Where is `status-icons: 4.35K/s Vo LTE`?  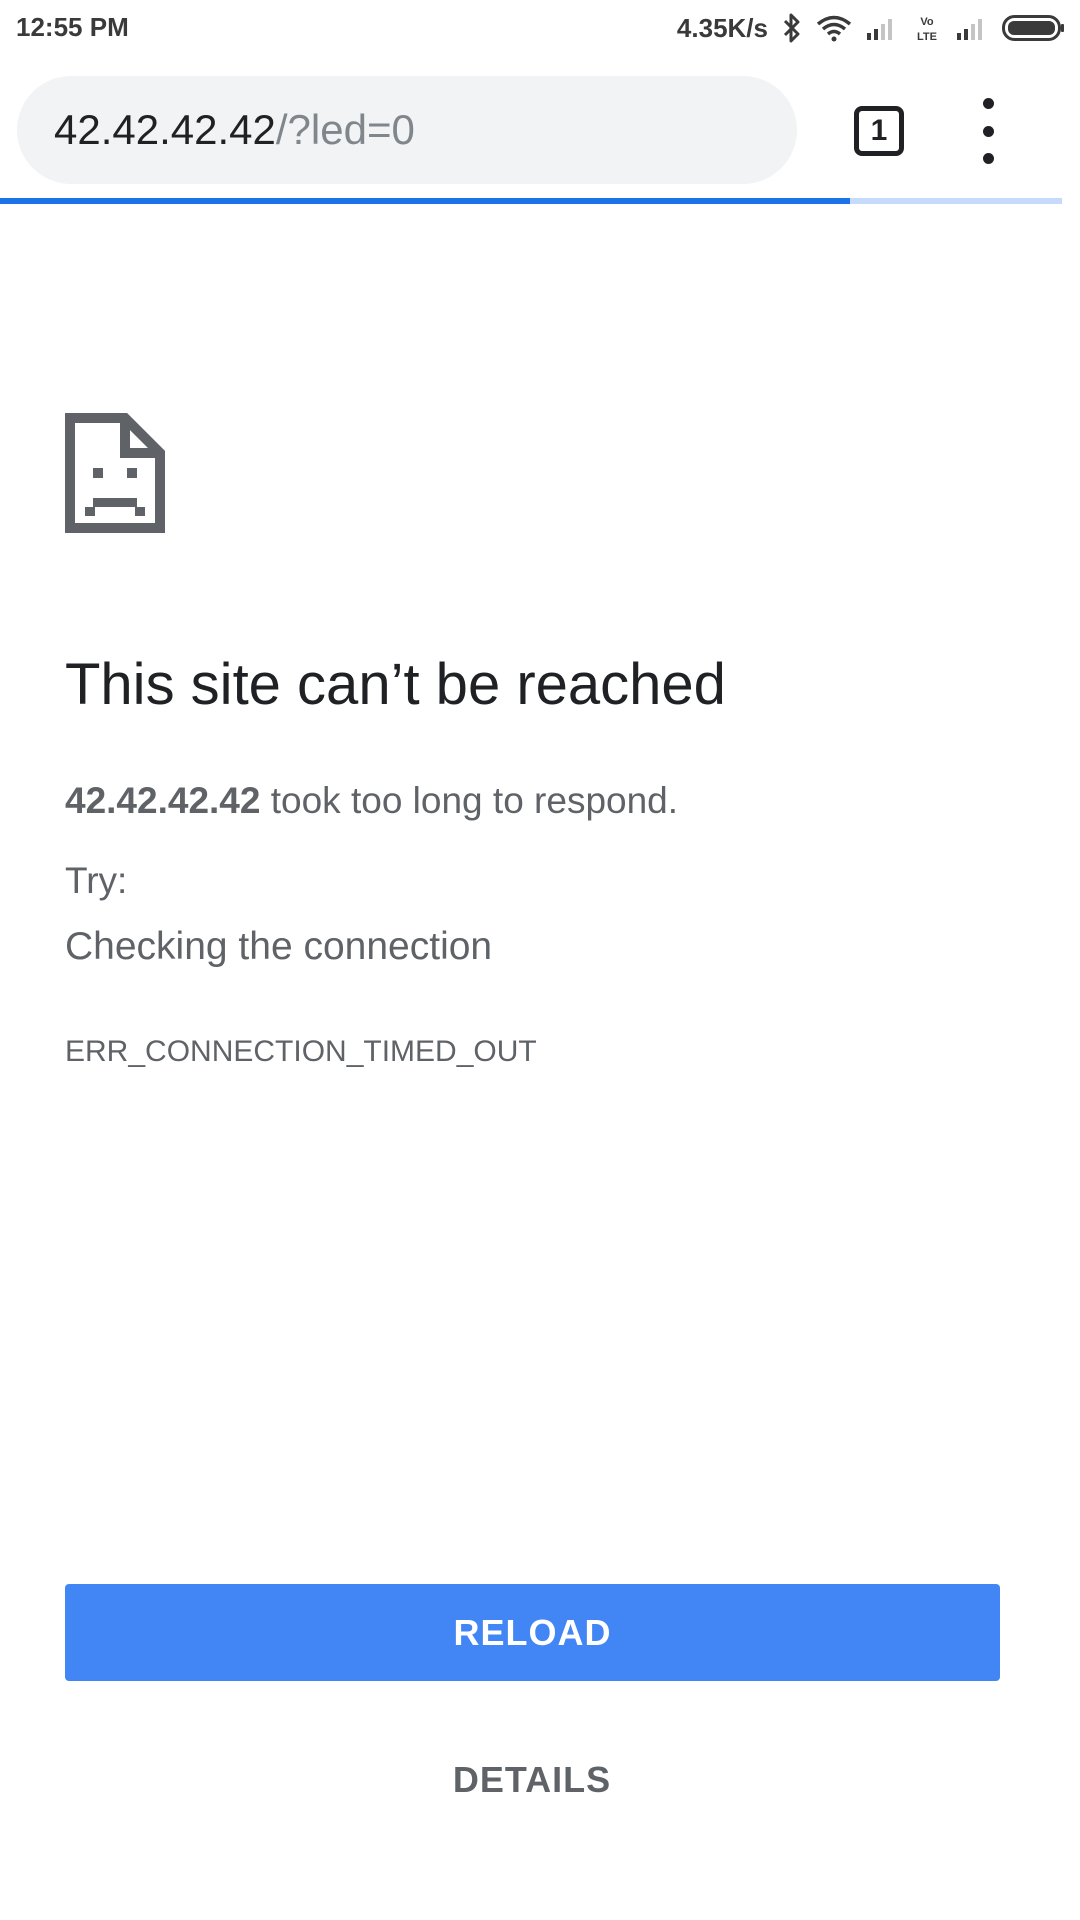 status-icons: 4.35K/s Vo LTE is located at coordinates (871, 28).